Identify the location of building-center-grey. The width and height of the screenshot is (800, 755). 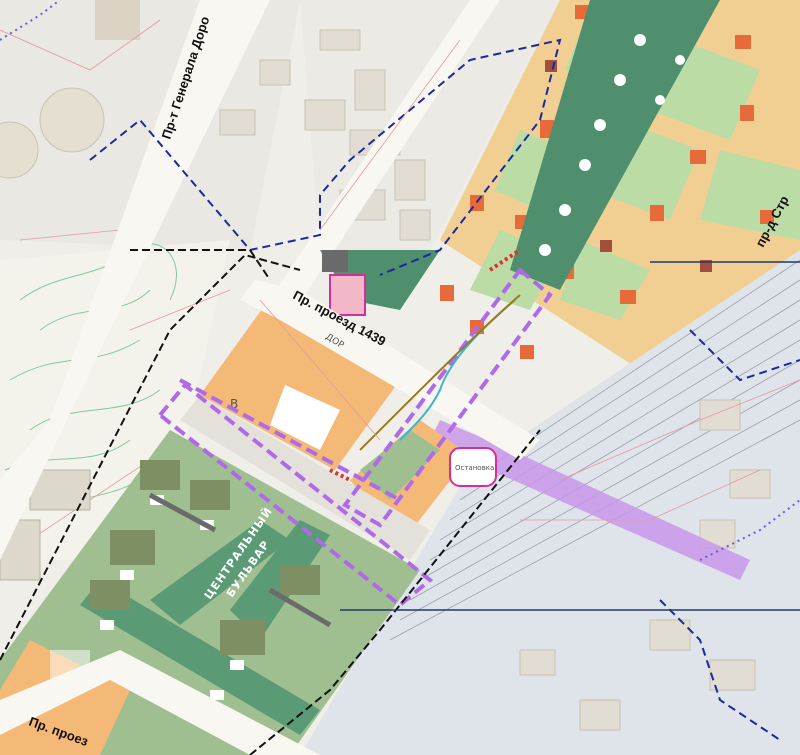
(335, 261).